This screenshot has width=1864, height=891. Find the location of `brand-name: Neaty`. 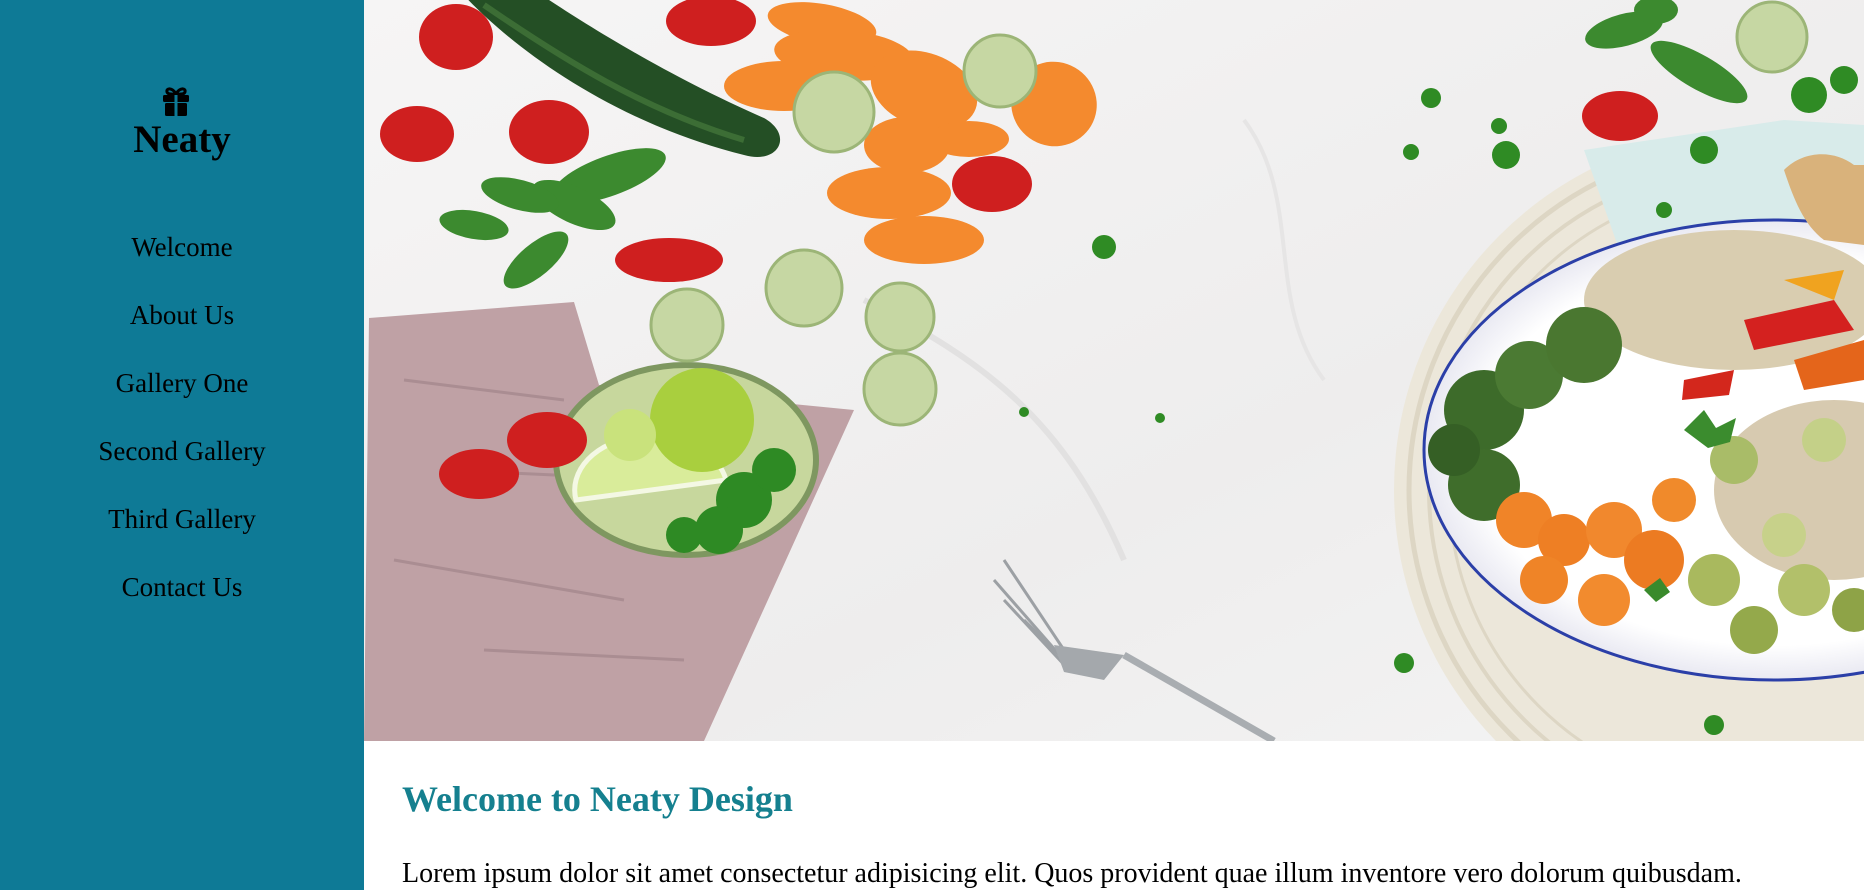

brand-name: Neaty is located at coordinates (182, 140).